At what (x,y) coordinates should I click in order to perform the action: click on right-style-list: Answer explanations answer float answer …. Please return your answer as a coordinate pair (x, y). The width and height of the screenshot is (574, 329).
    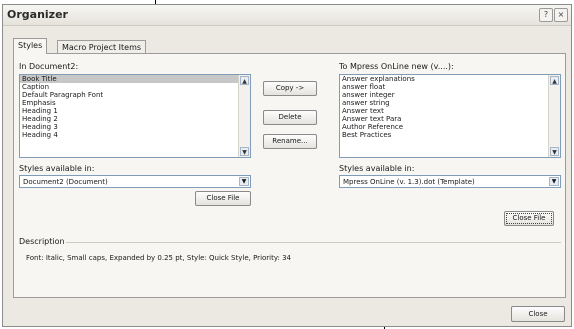
    Looking at the image, I should click on (450, 116).